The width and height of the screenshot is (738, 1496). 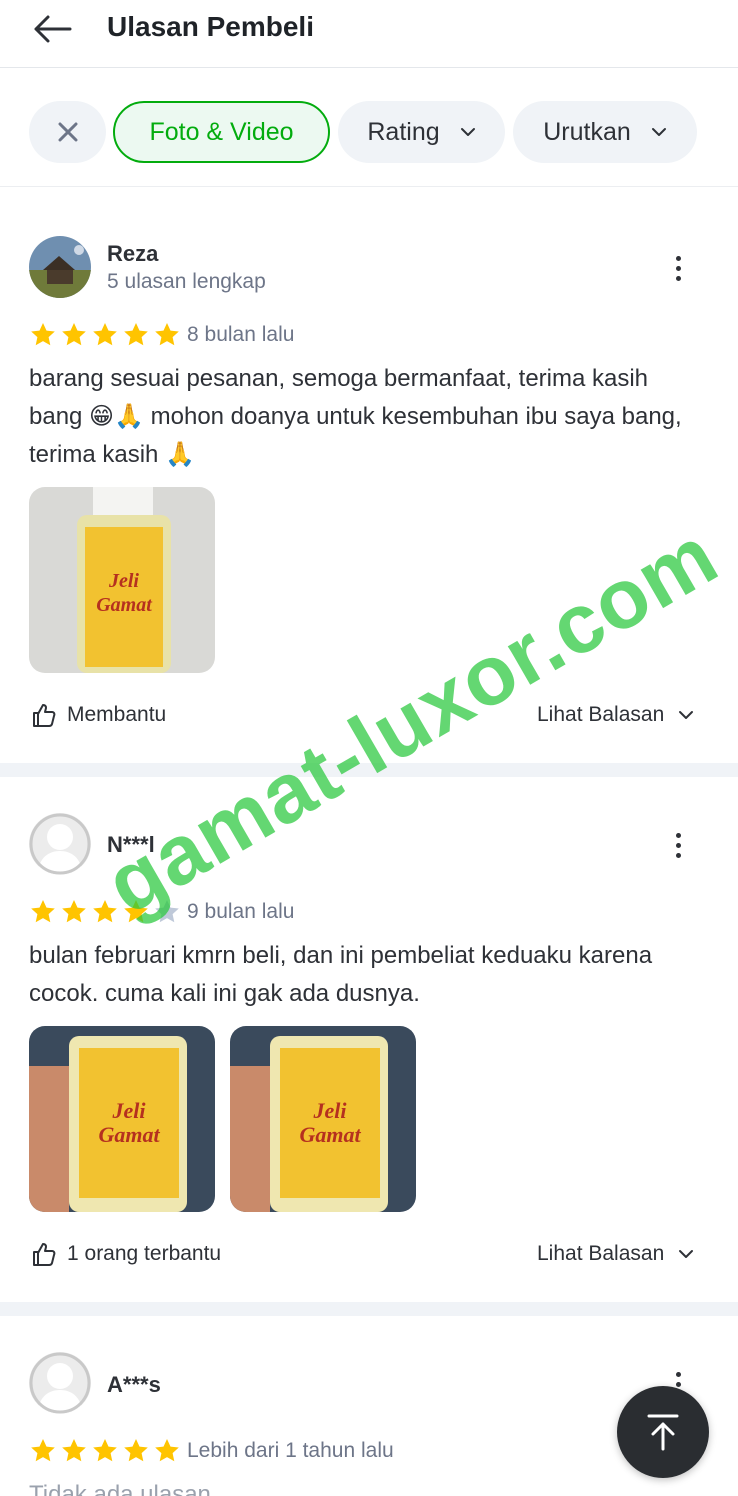 I want to click on clear-filter-button, so click(x=67, y=132).